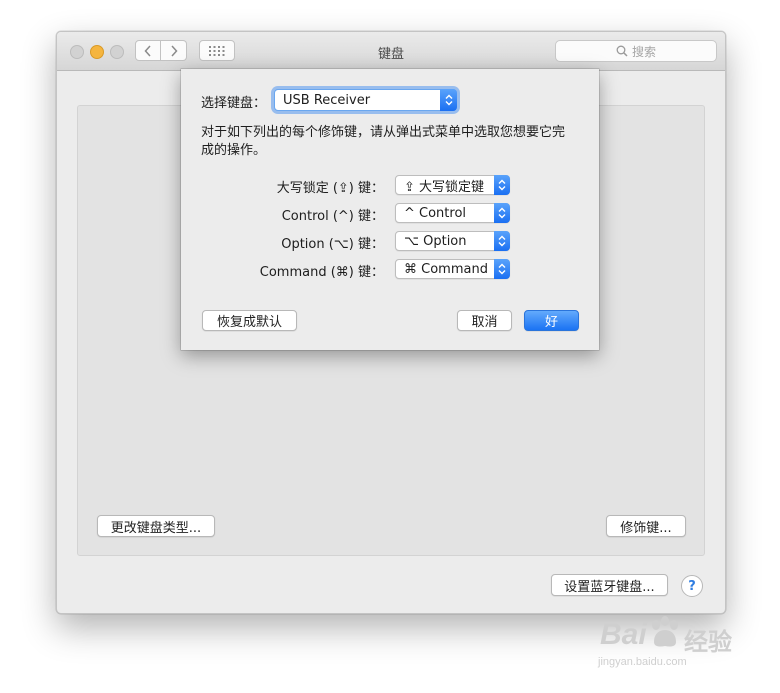 Image resolution: width=780 pixels, height=693 pixels. What do you see at coordinates (332, 244) in the screenshot?
I see `option-label: Option (⌥) 键：` at bounding box center [332, 244].